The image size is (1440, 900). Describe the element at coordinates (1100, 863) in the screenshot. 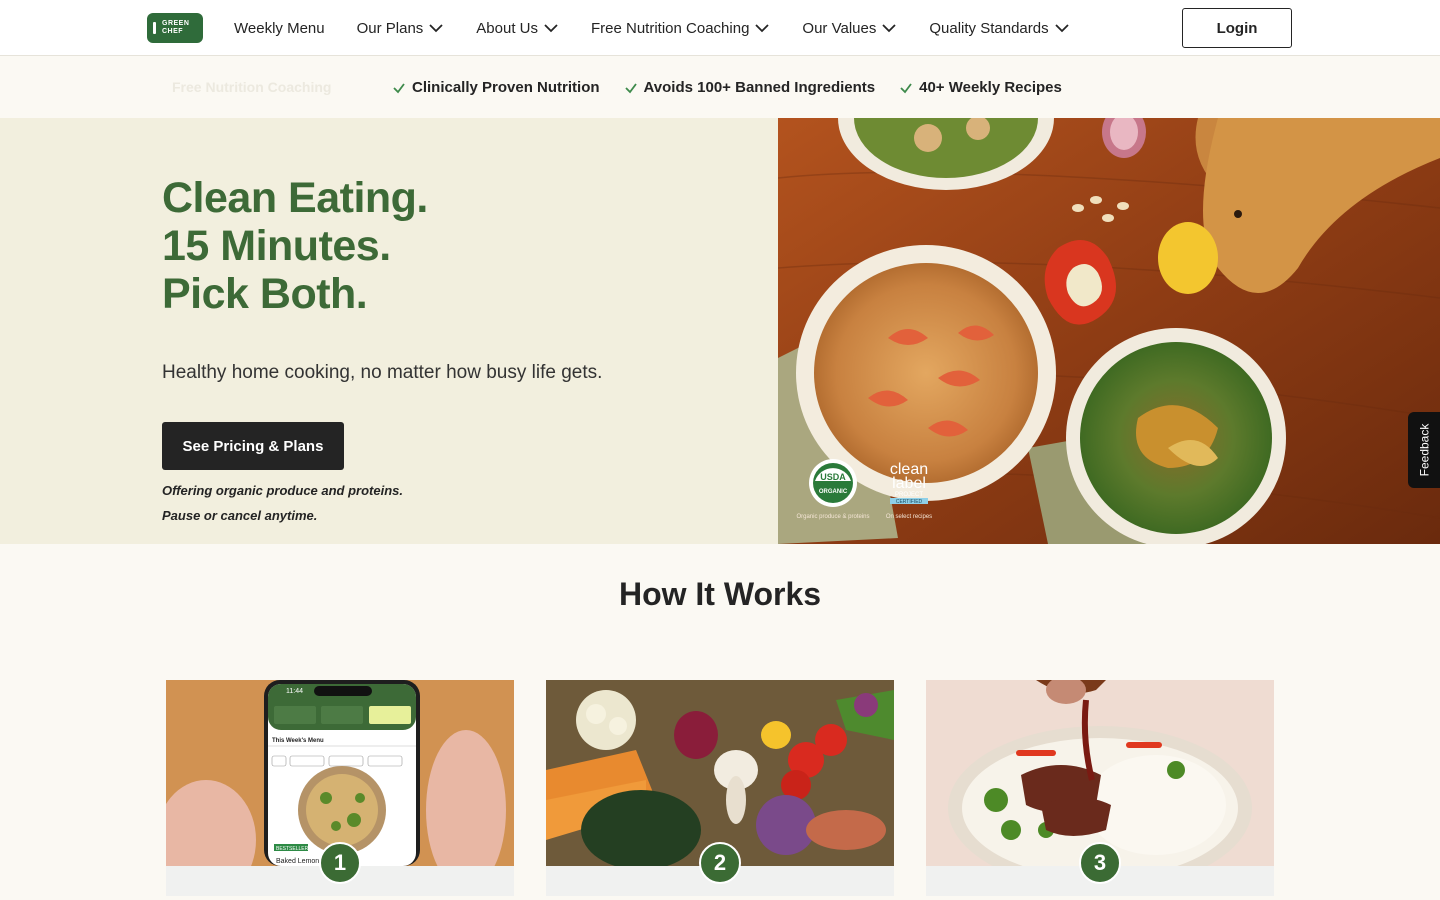

I see `step-3-number-badge: 3` at that location.